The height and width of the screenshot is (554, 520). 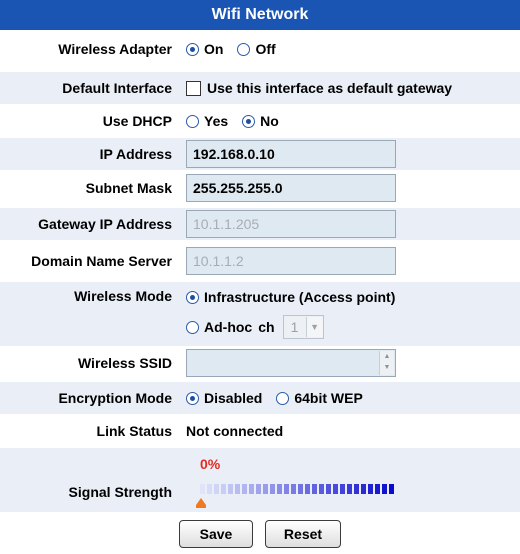 I want to click on dns-label: Domain Name Server, so click(x=101, y=261).